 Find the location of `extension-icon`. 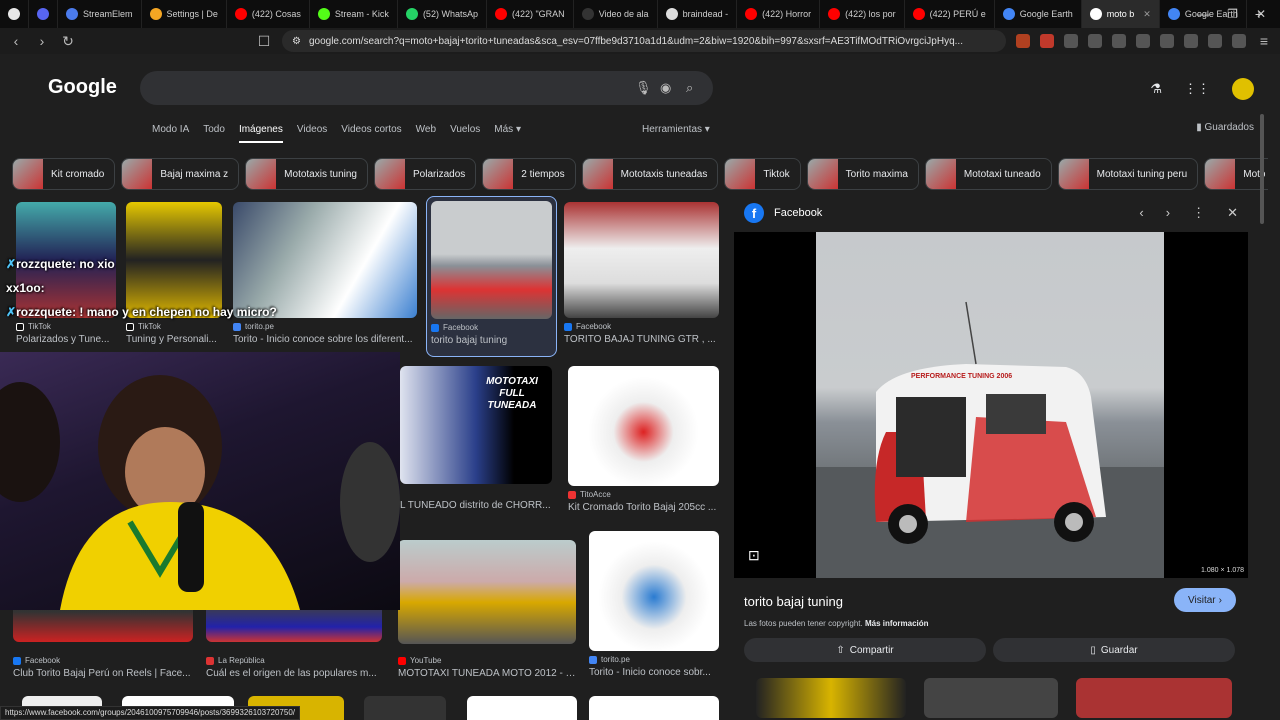

extension-icon is located at coordinates (1095, 41).